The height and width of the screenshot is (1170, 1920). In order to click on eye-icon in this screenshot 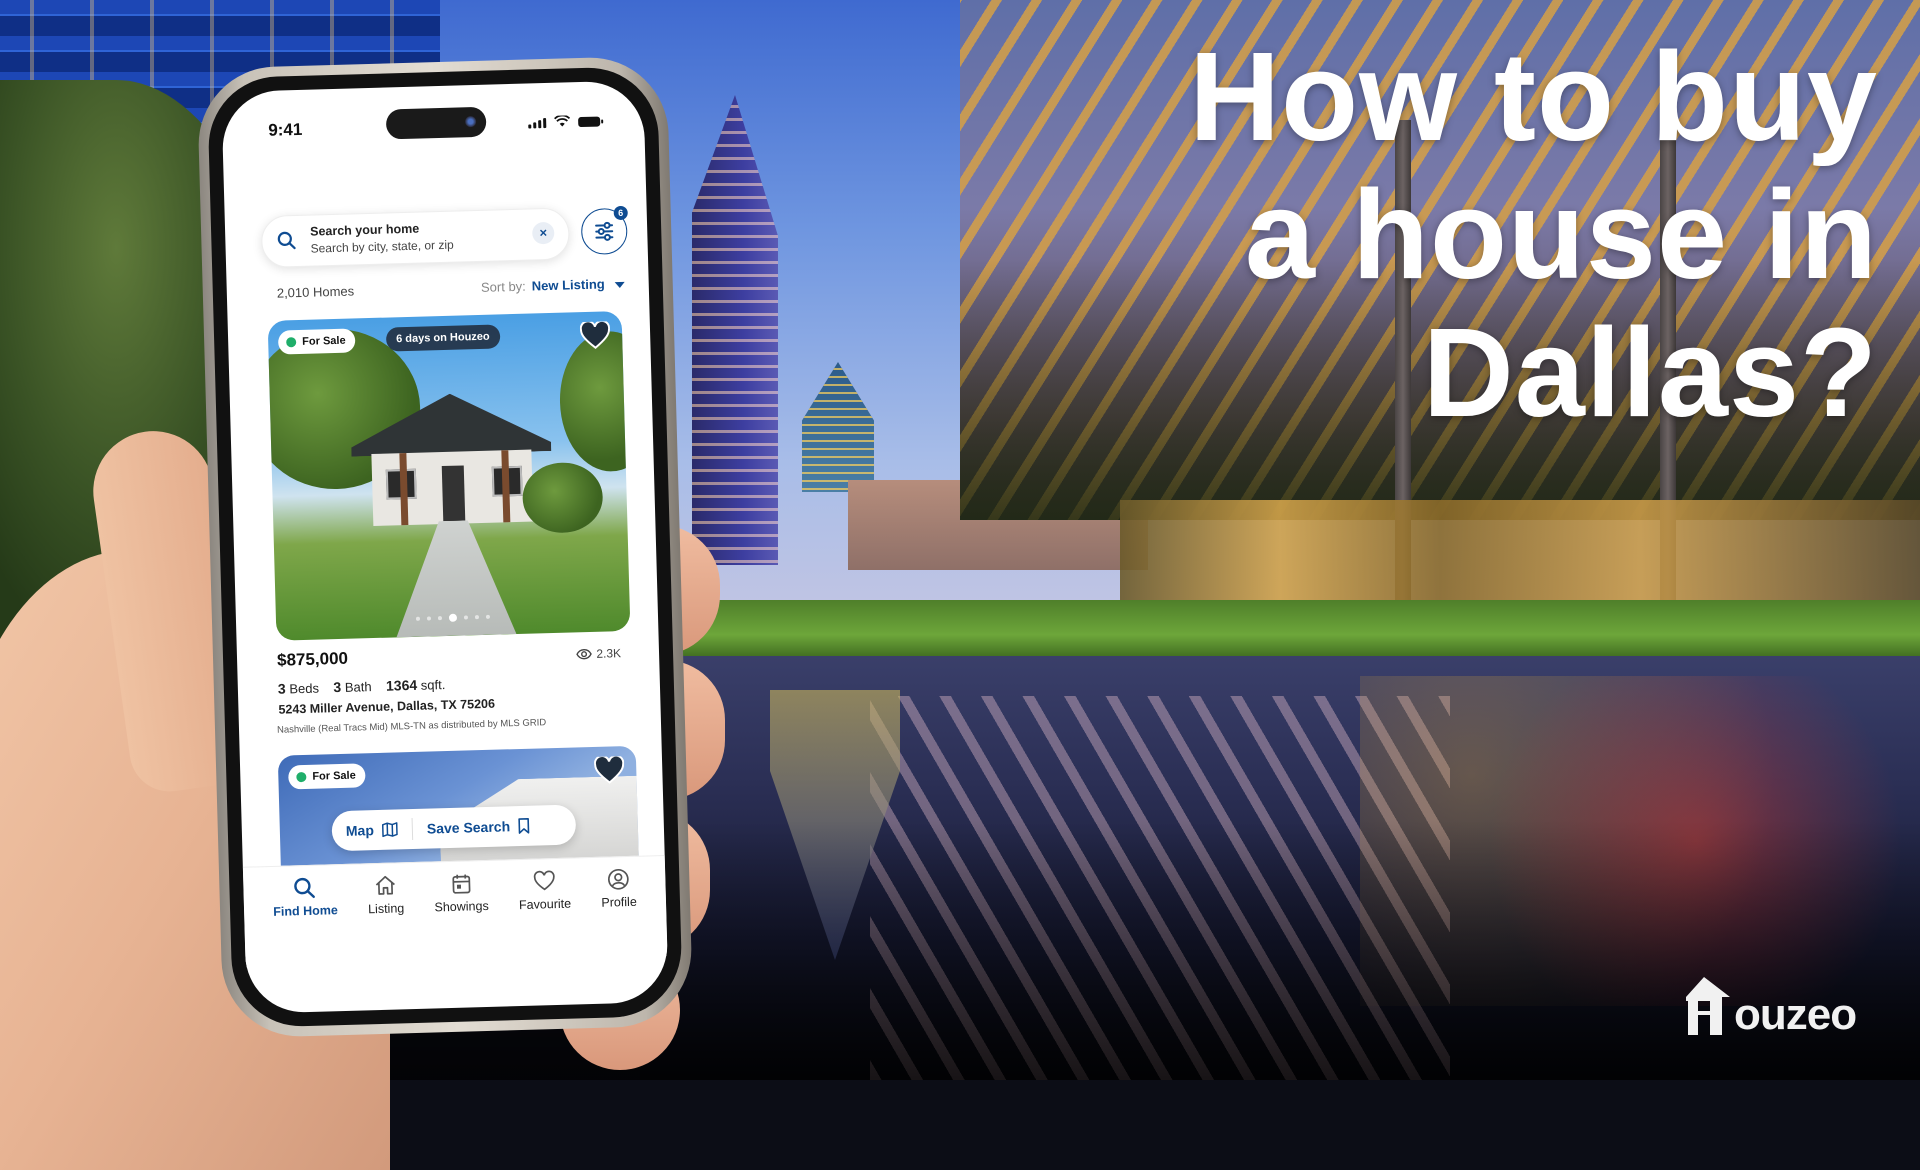, I will do `click(584, 654)`.